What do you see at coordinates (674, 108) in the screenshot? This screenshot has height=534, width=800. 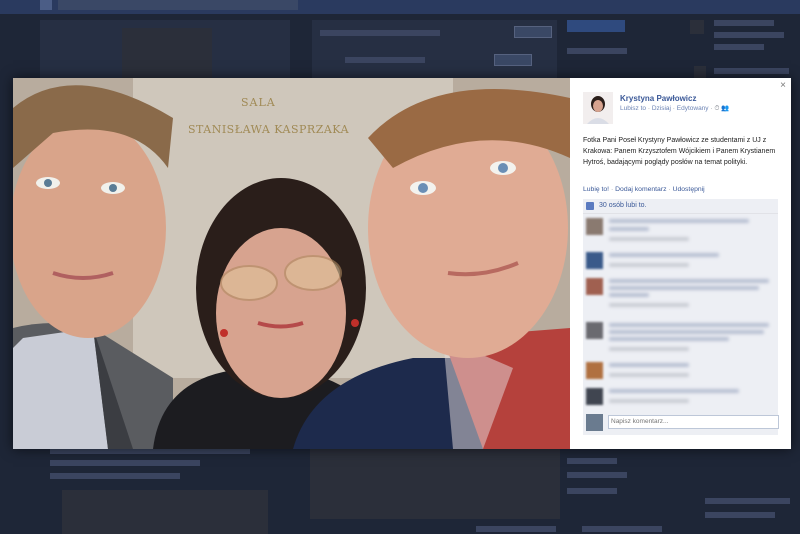 I see `post-meta: Lubisz to · Dzisiaj · Edytowany · ⏱ 👥` at bounding box center [674, 108].